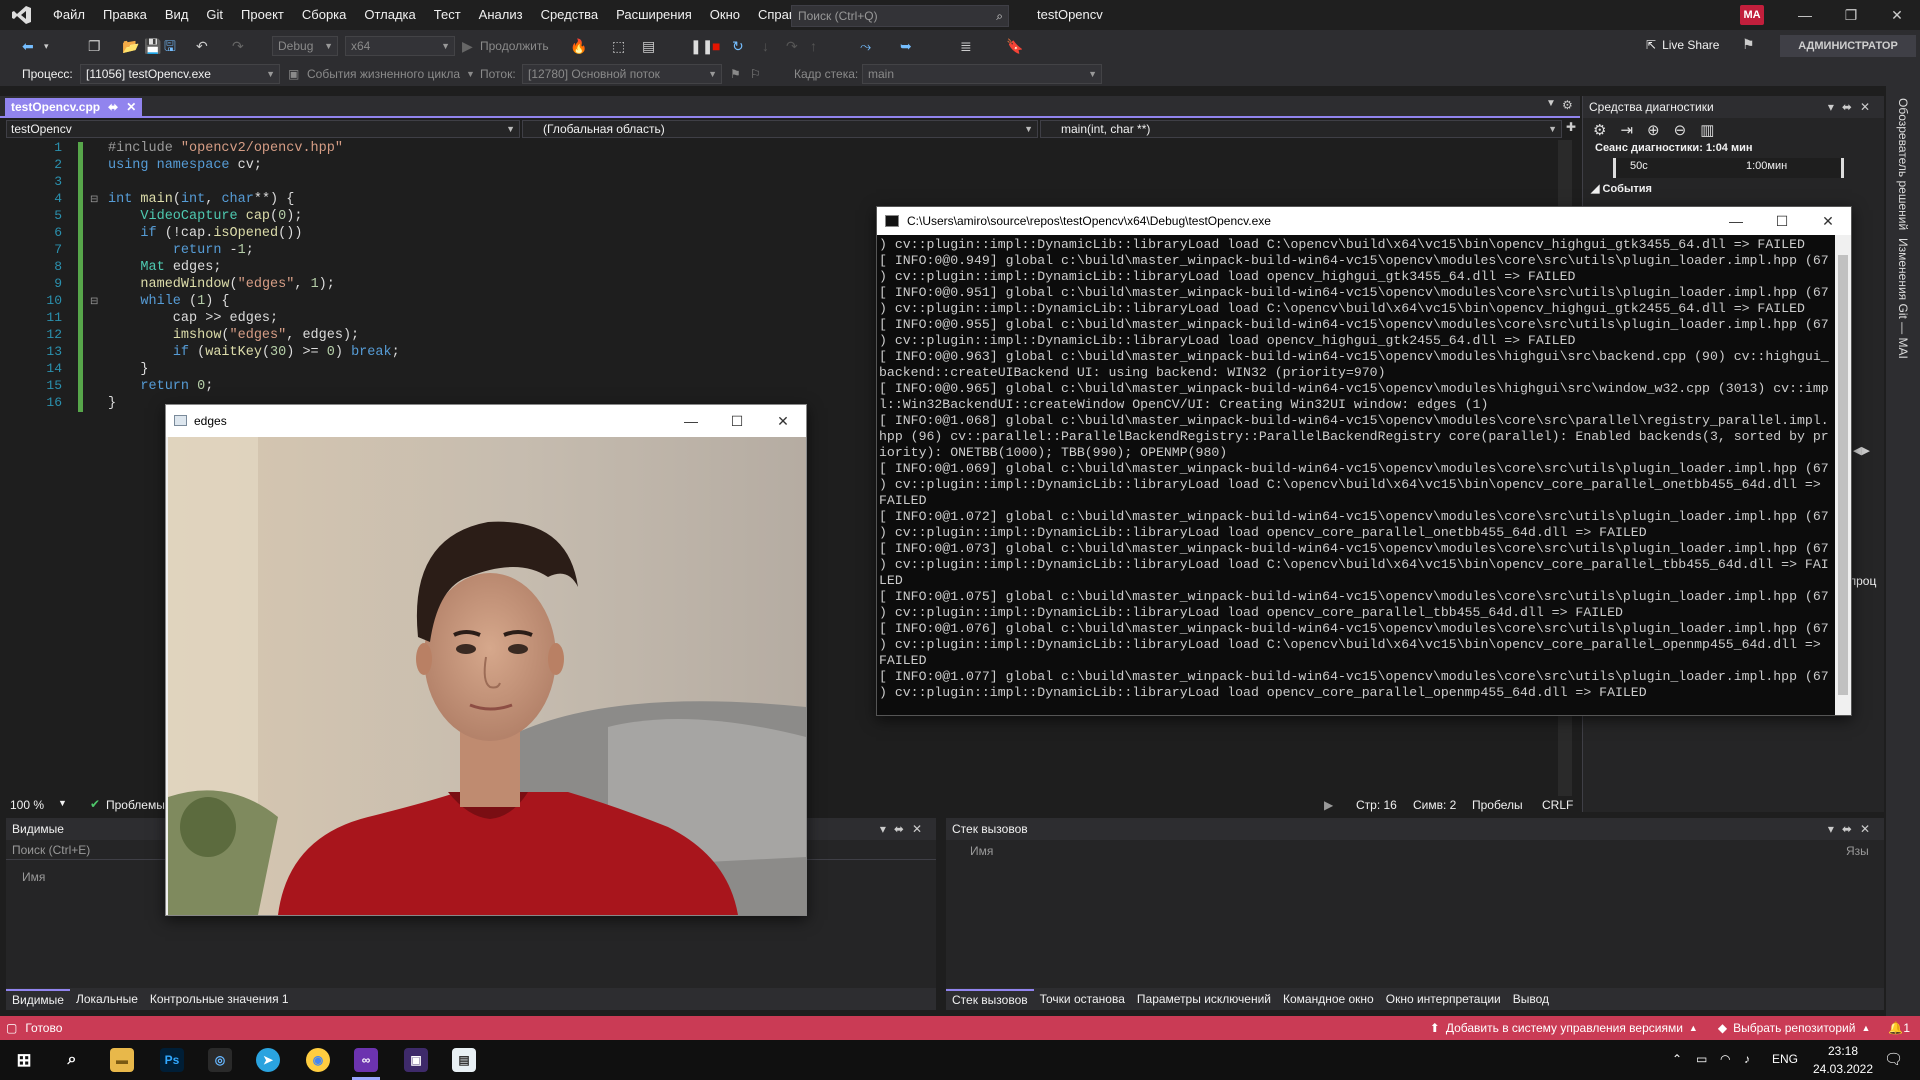 This screenshot has width=1920, height=1080. What do you see at coordinates (1733, 188) in the screenshot?
I see `events-section: ◢ События` at bounding box center [1733, 188].